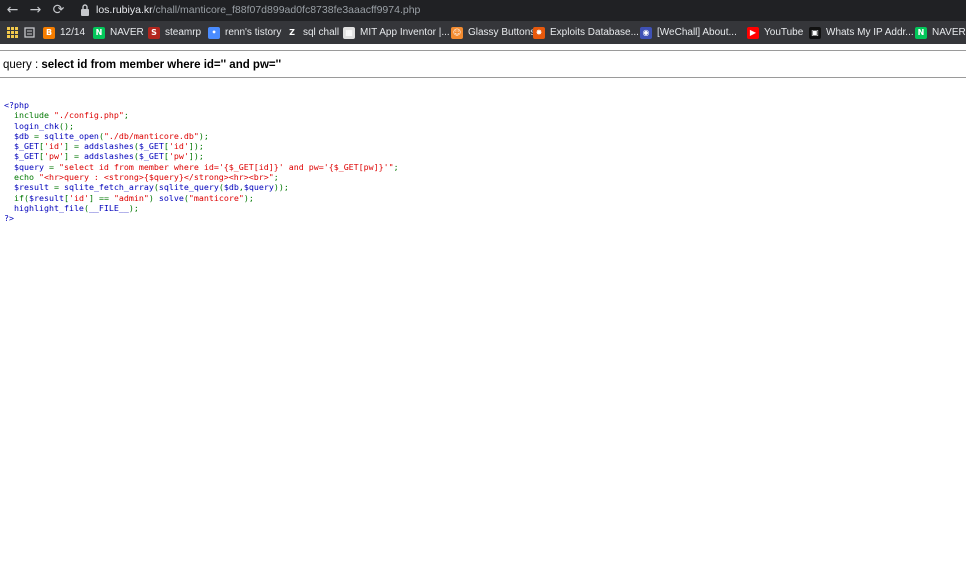  Describe the element at coordinates (12, 10) in the screenshot. I see `back-arrow-icon: ←` at that location.